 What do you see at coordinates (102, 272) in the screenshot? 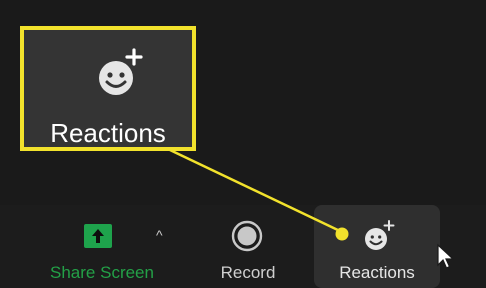
I see `share-screen-label: Share Screen` at bounding box center [102, 272].